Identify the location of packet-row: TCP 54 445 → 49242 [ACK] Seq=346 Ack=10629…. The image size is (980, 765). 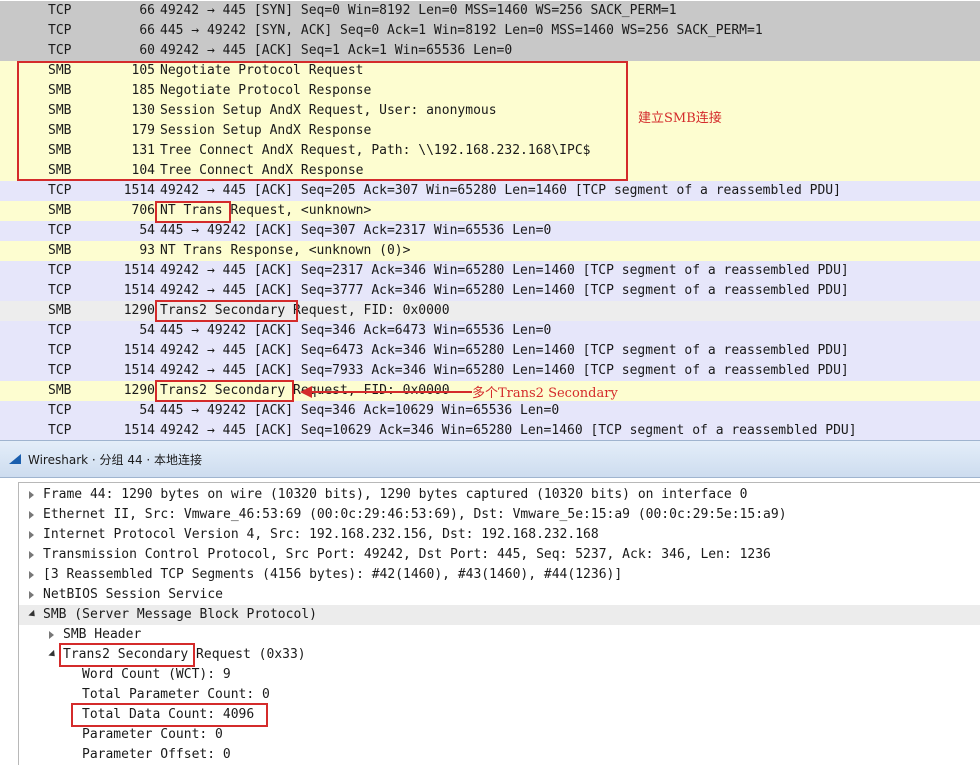
(490, 411).